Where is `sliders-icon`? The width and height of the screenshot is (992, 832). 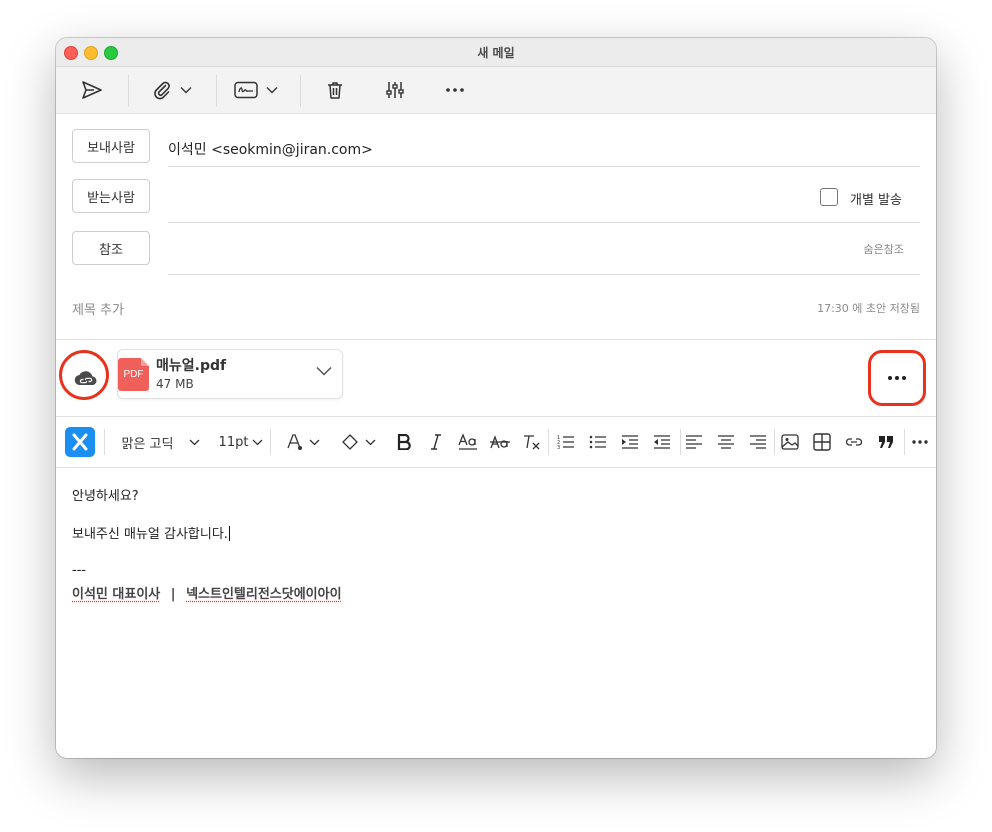 sliders-icon is located at coordinates (395, 90).